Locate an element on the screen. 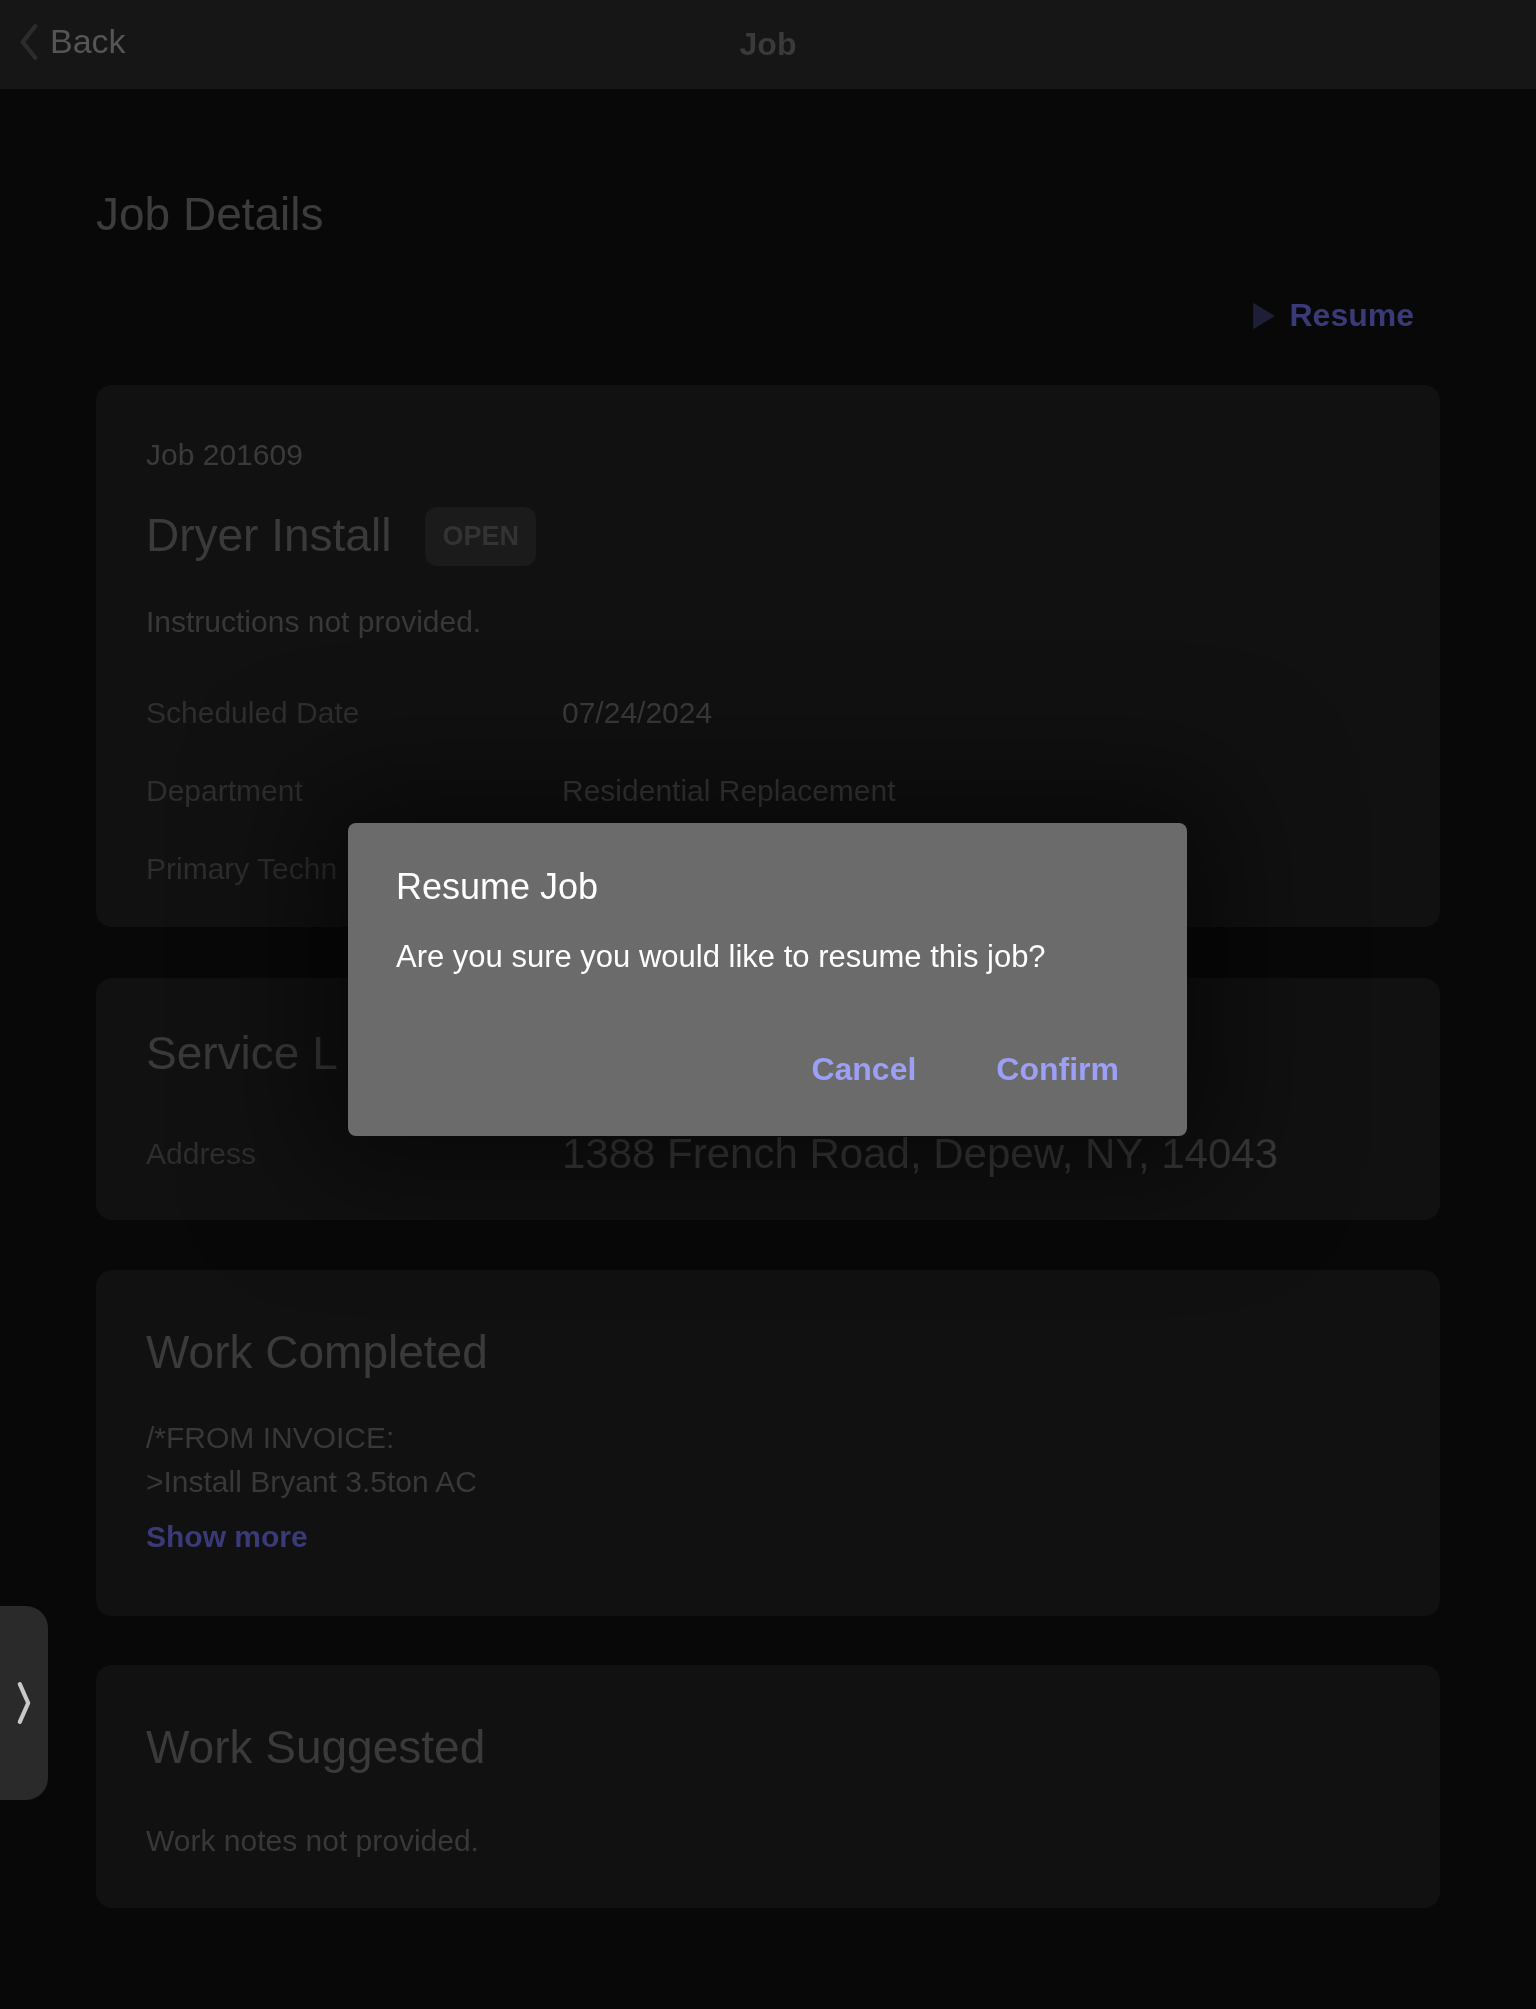 Image resolution: width=1536 pixels, height=2009 pixels. dialog-title: Resume Job is located at coordinates (498, 887).